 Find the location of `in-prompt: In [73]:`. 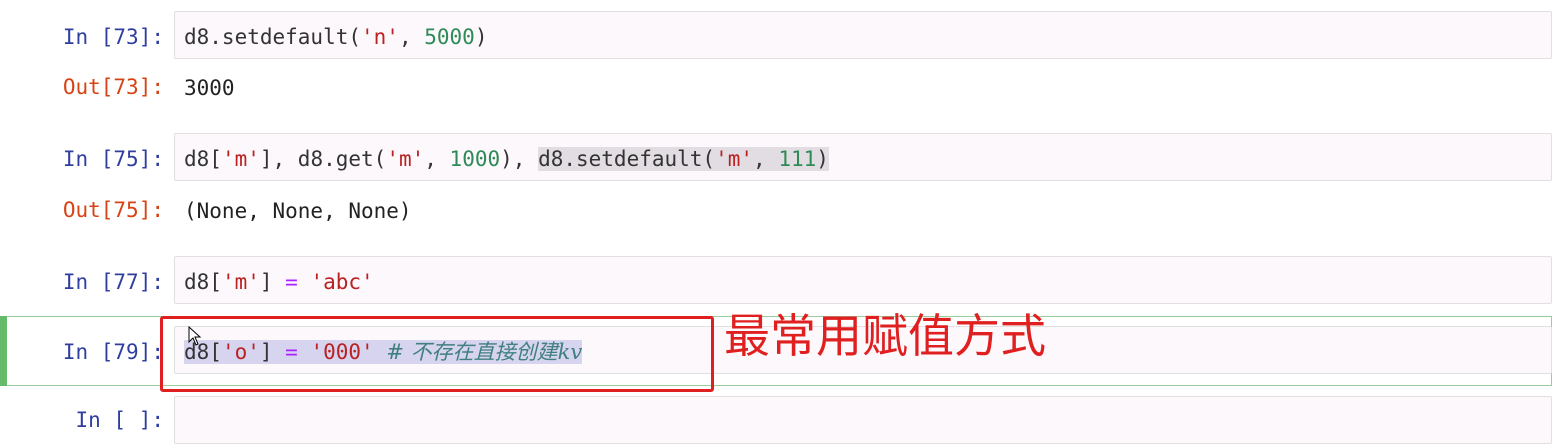

in-prompt: In [73]: is located at coordinates (113, 37).